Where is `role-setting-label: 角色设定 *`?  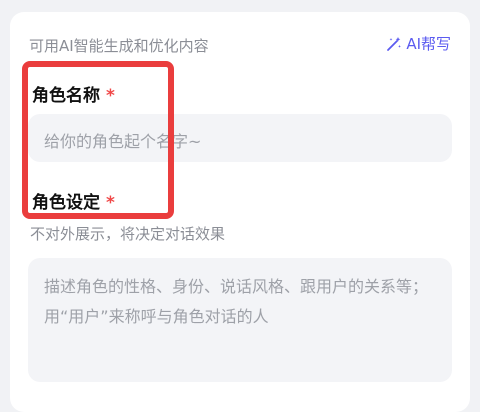
role-setting-label: 角色设定 * is located at coordinates (73, 200).